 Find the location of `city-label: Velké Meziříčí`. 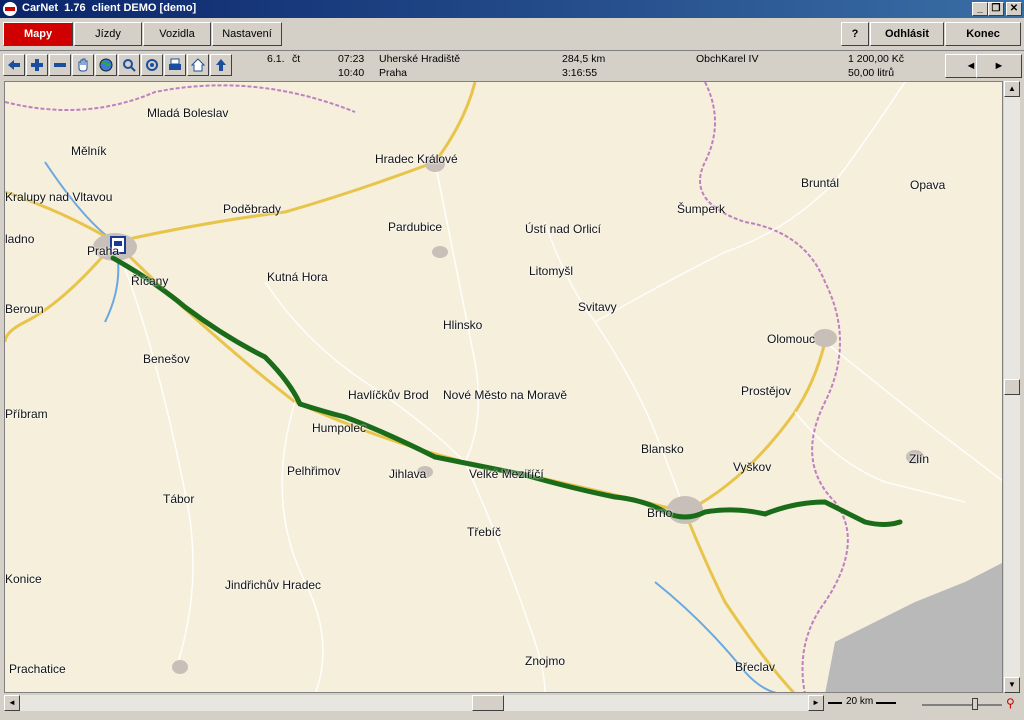

city-label: Velké Meziříčí is located at coordinates (506, 474).